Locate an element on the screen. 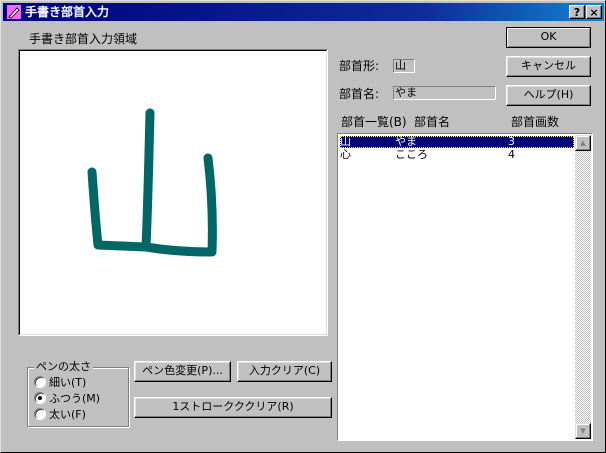  close-button: × is located at coordinates (594, 12).